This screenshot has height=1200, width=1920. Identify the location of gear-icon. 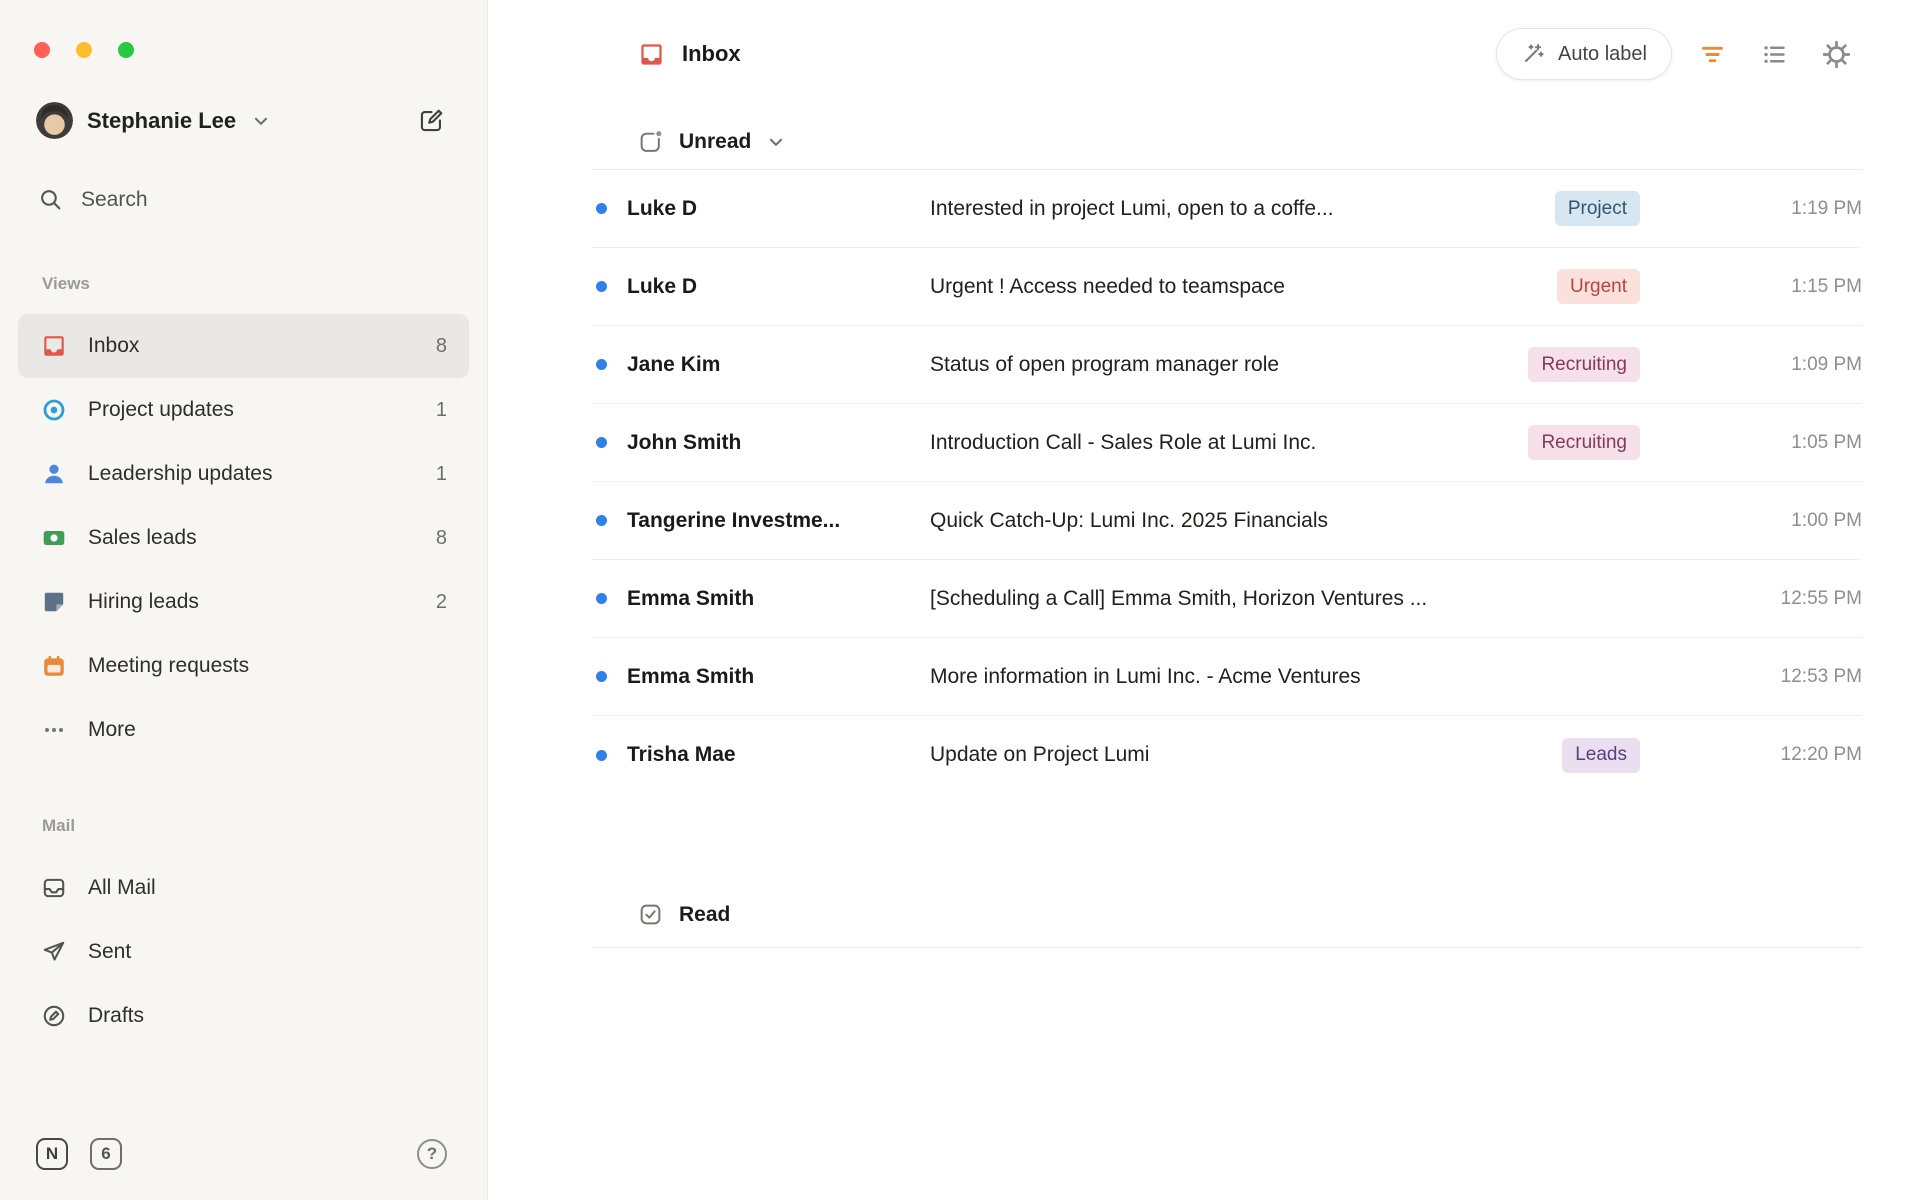
(1836, 54).